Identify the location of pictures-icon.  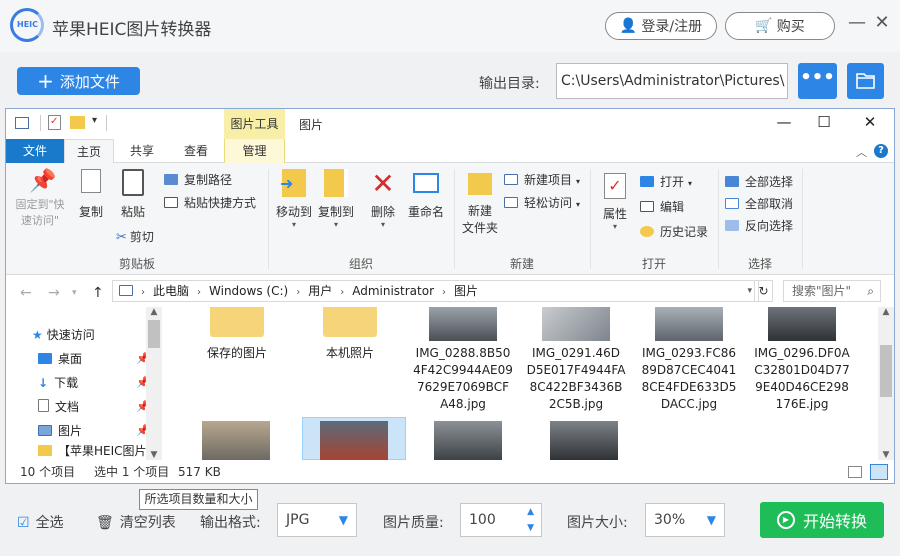
(45, 430).